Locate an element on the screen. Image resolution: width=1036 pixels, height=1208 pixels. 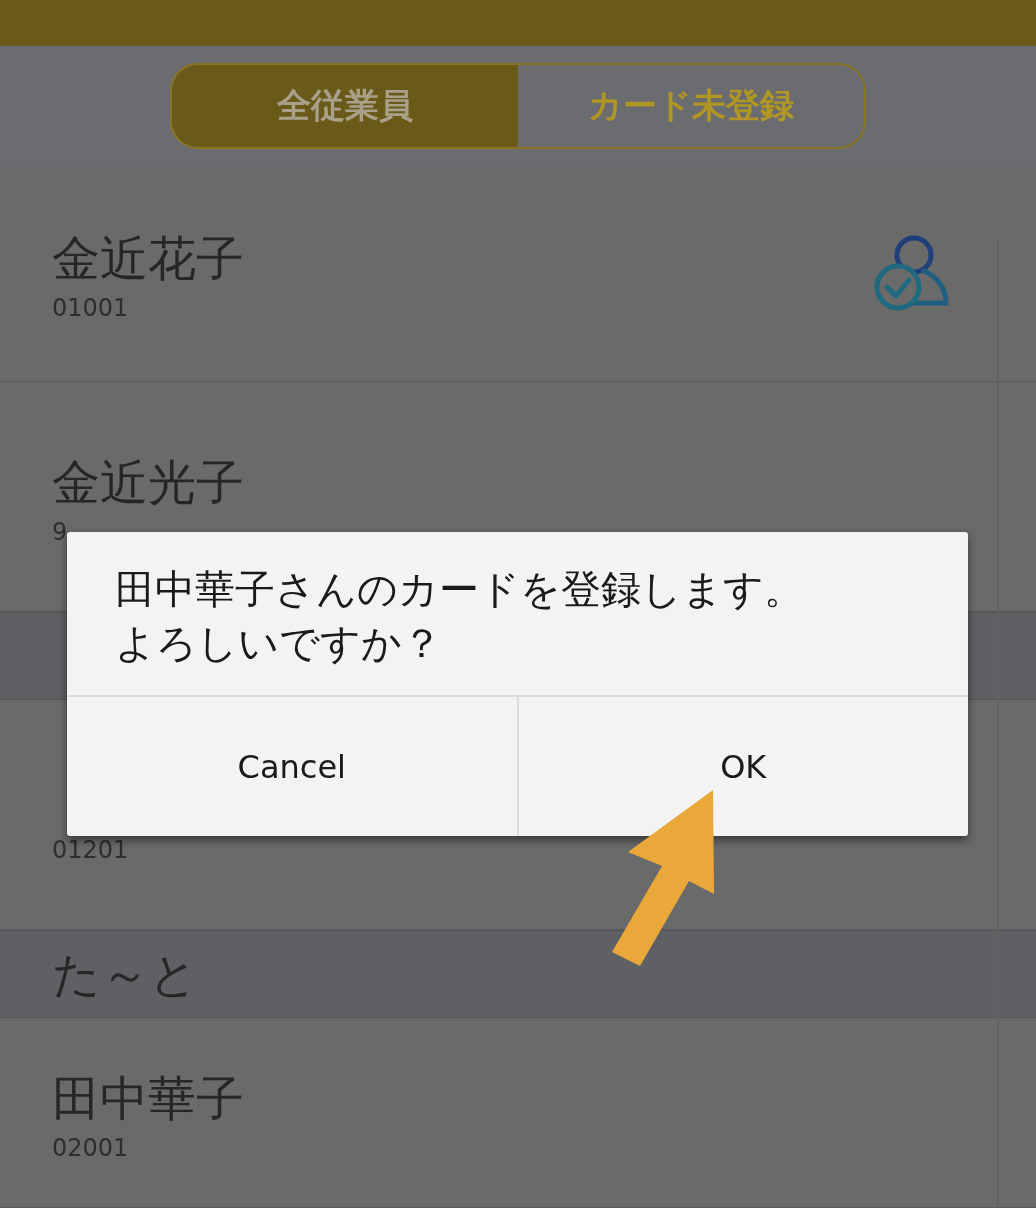
employee-number: 9 is located at coordinates (60, 532).